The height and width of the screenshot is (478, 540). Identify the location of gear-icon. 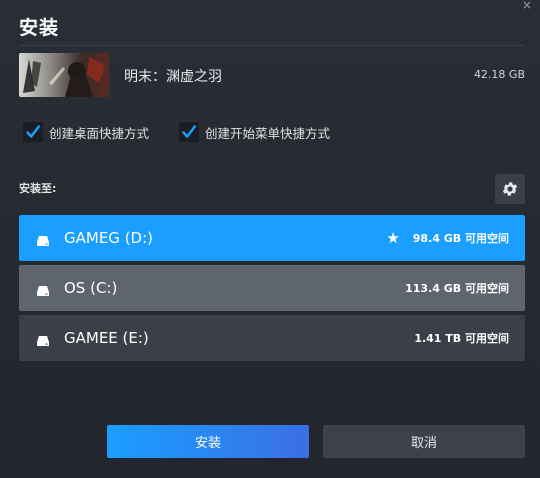
(510, 189).